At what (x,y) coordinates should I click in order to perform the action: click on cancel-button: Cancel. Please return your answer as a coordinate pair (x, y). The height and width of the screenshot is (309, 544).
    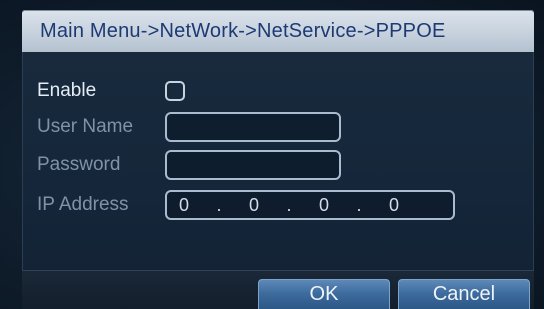
    Looking at the image, I should click on (464, 294).